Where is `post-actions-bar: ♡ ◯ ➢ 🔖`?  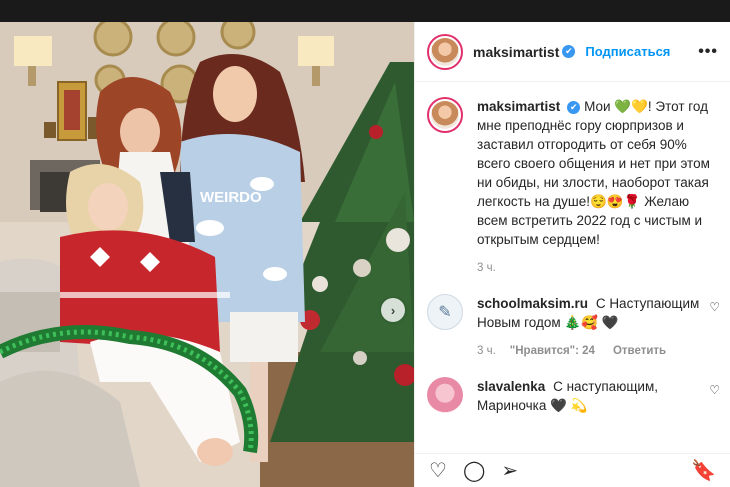
post-actions-bar: ♡ ◯ ➢ 🔖 is located at coordinates (572, 470).